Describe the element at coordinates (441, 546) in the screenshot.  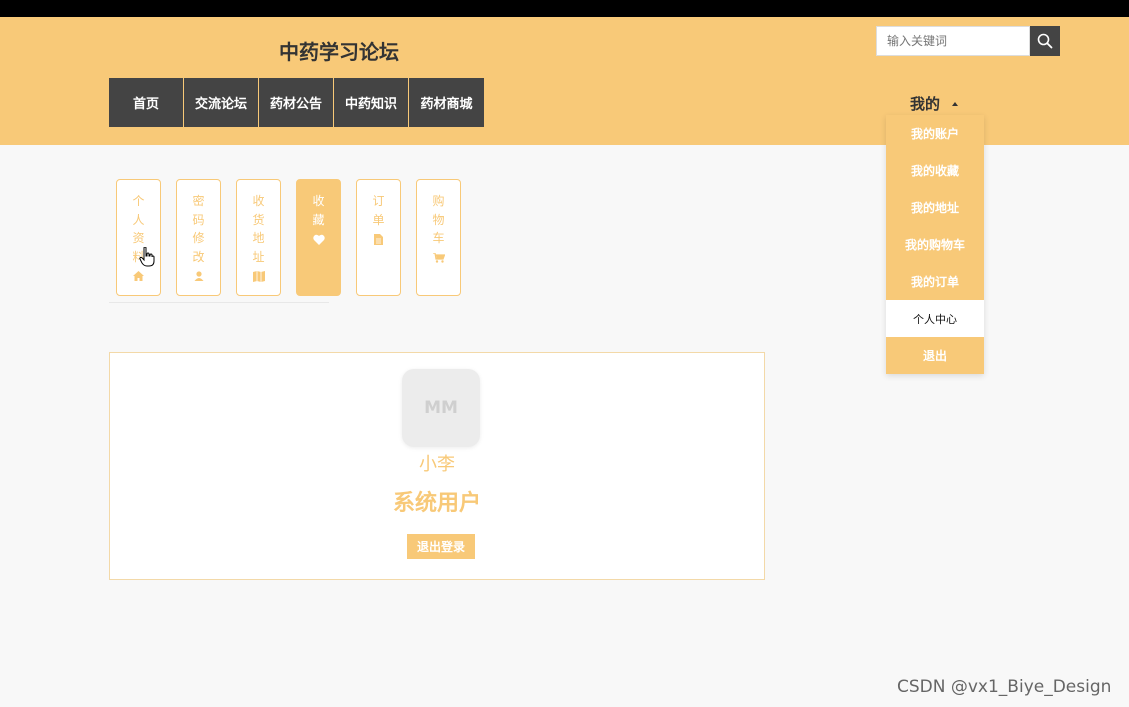
I see `logout-button: 退出登录` at that location.